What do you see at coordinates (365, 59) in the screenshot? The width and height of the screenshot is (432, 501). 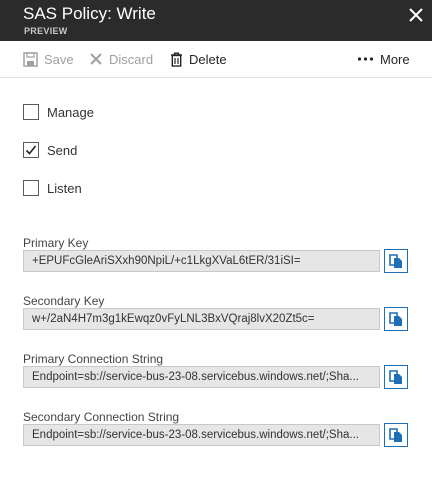 I see `ellipsis-icon` at bounding box center [365, 59].